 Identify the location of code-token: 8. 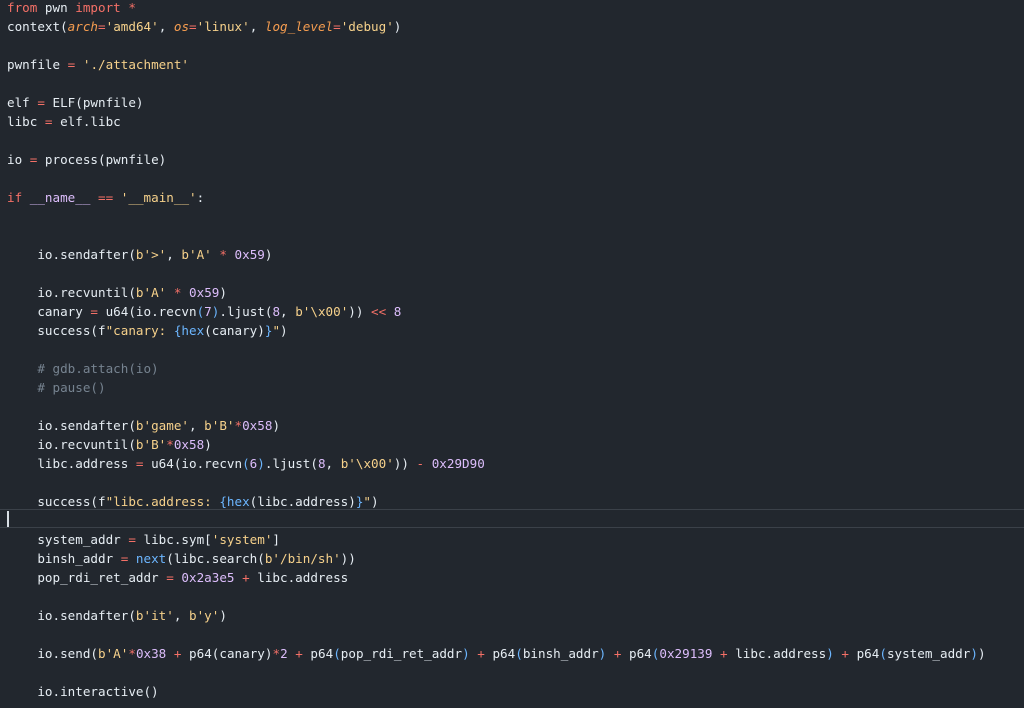
(276, 311).